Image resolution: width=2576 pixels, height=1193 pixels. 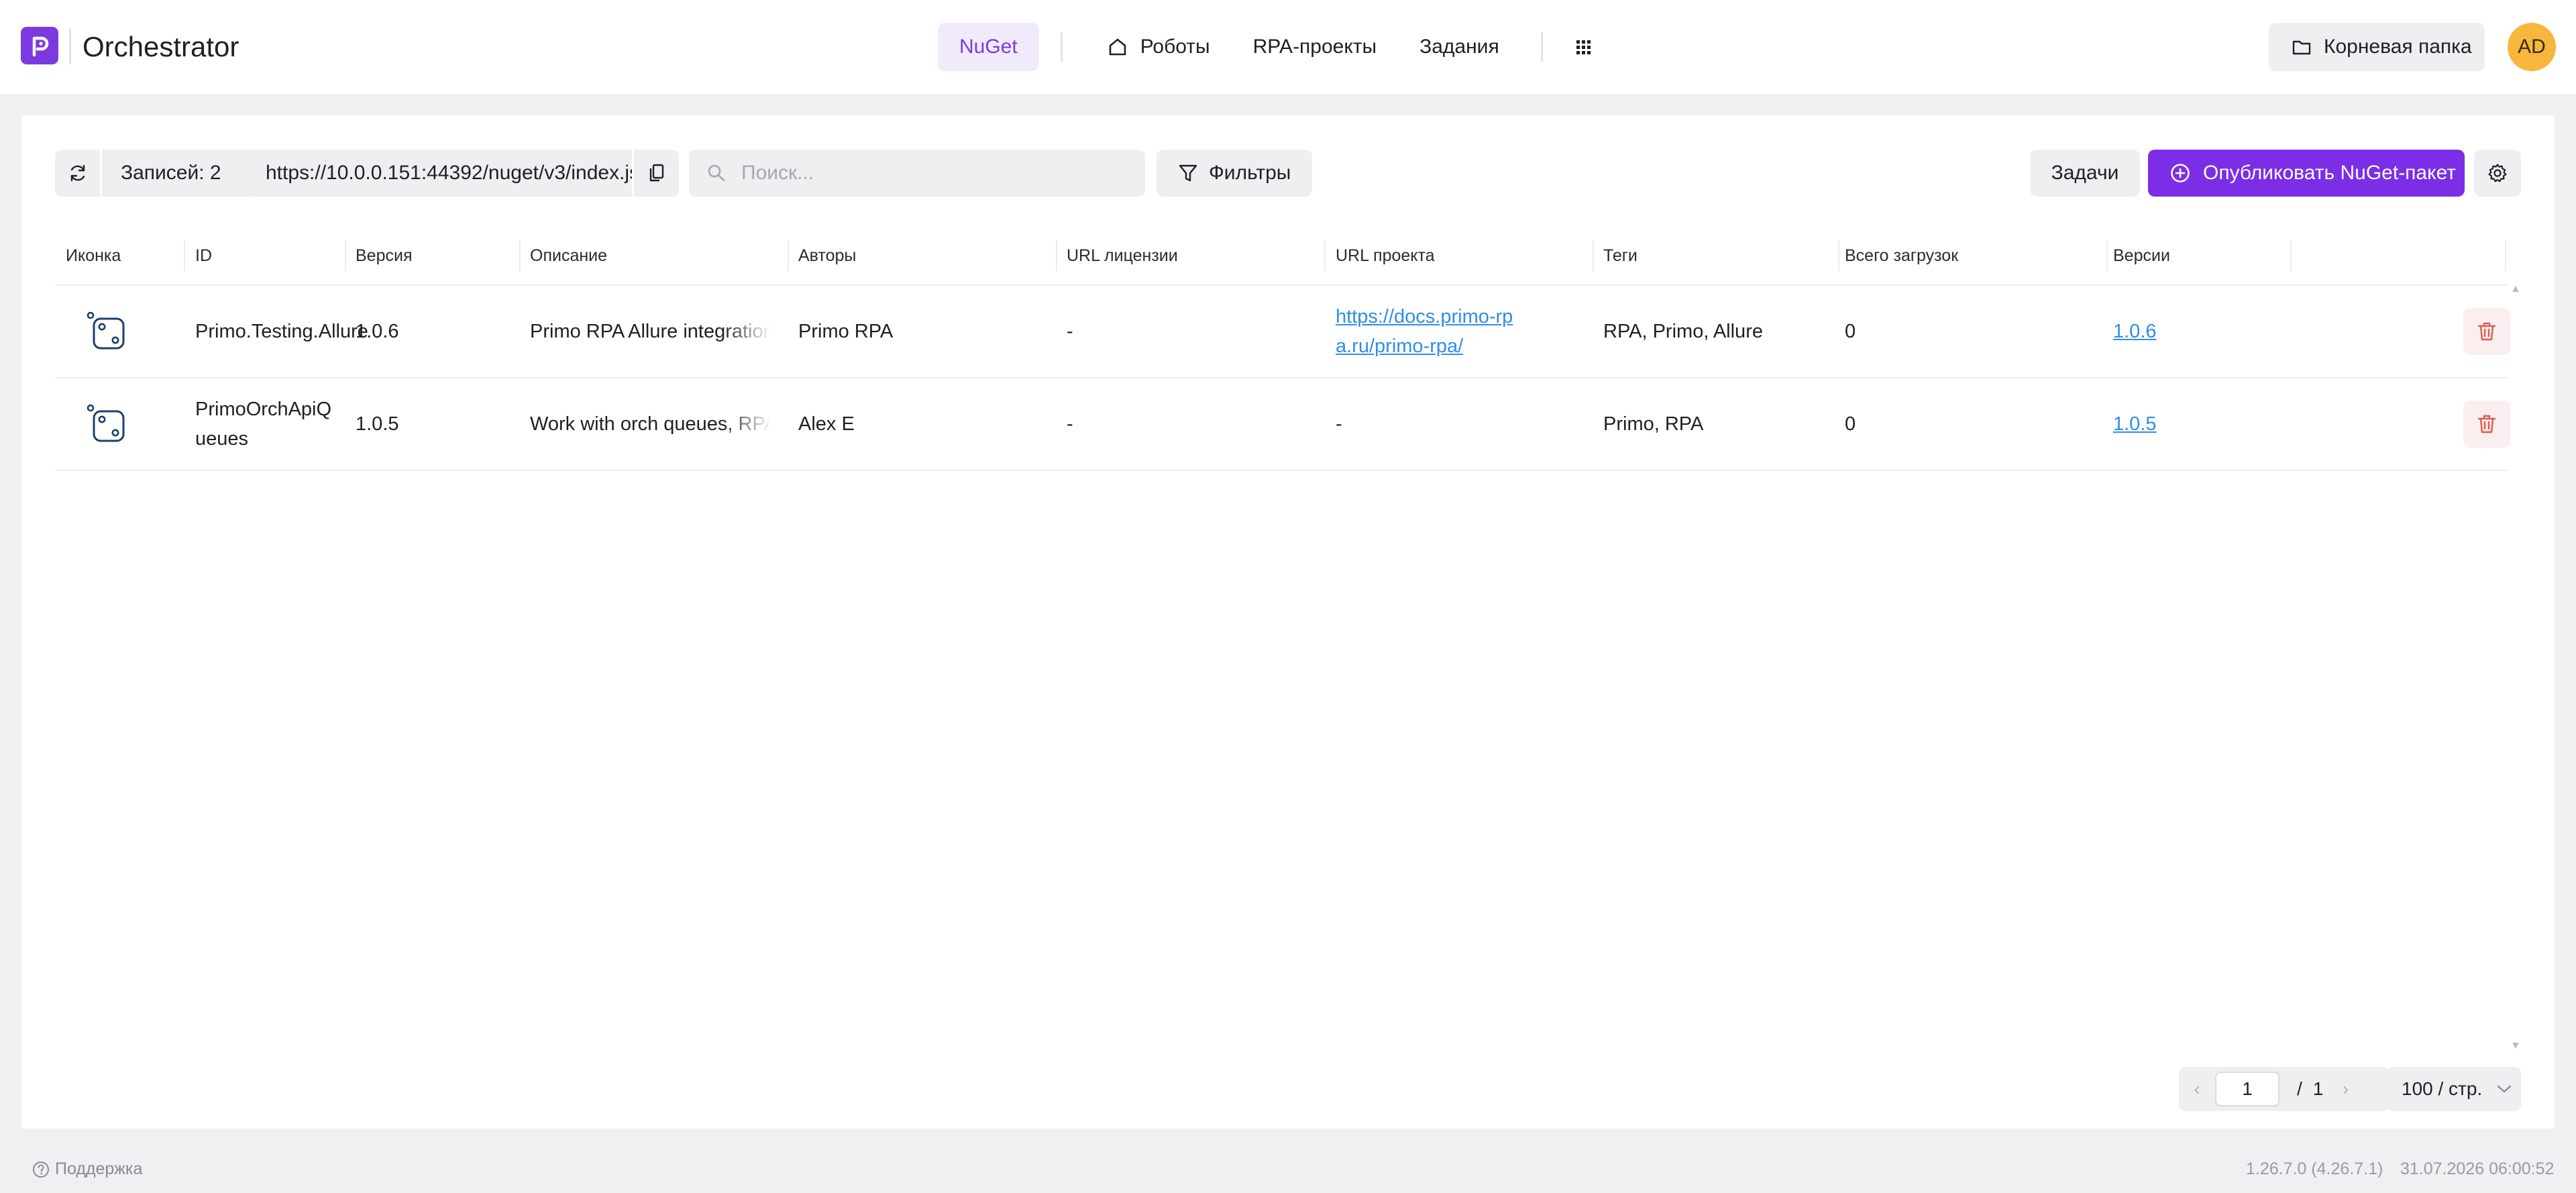 I want to click on page-size-label: 100 / стр., so click(x=2442, y=1088).